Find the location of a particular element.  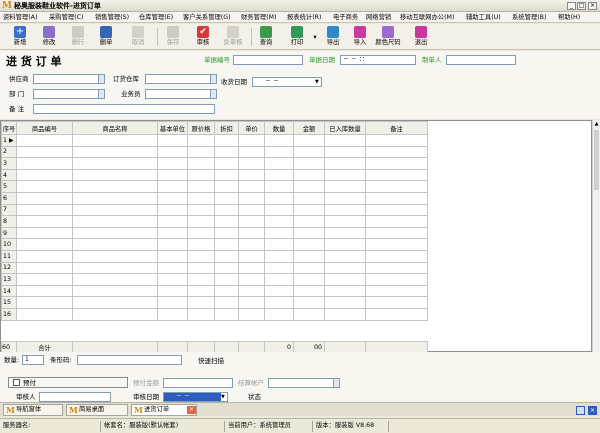

table-row: 13 is located at coordinates (214, 279).